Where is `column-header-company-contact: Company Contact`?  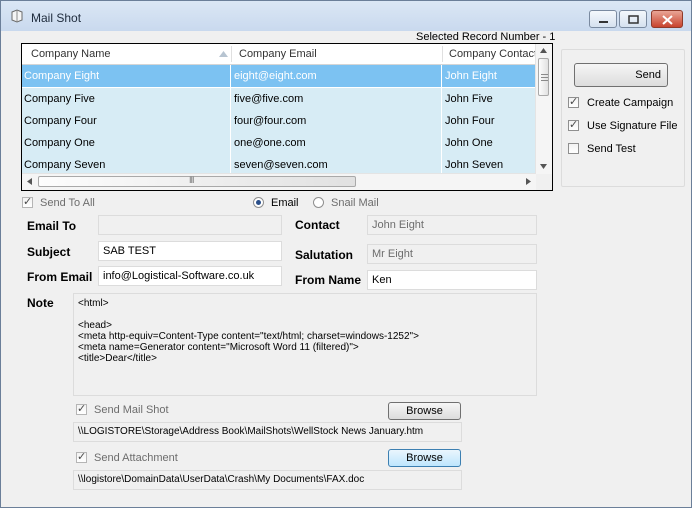
column-header-company-contact: Company Contact is located at coordinates (493, 54).